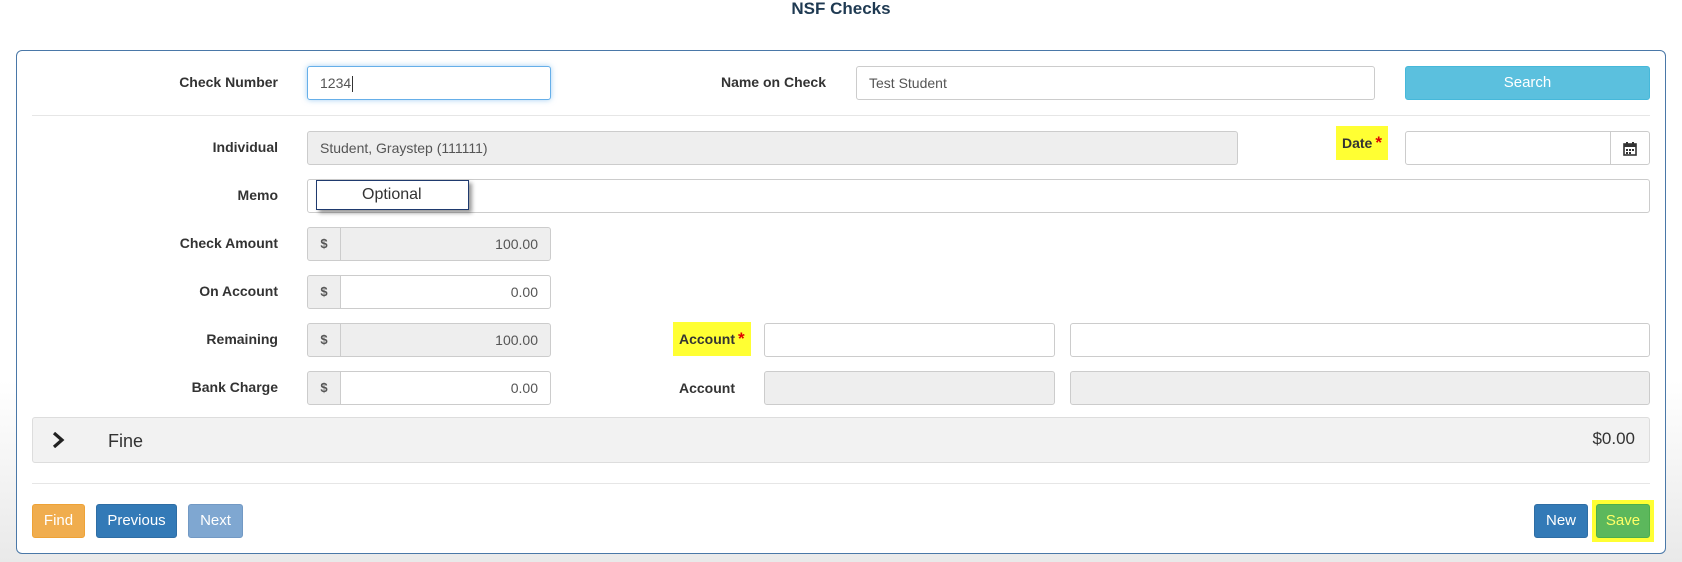 This screenshot has height=562, width=1682. What do you see at coordinates (1613, 438) in the screenshot?
I see `fine-amount: $0.00` at bounding box center [1613, 438].